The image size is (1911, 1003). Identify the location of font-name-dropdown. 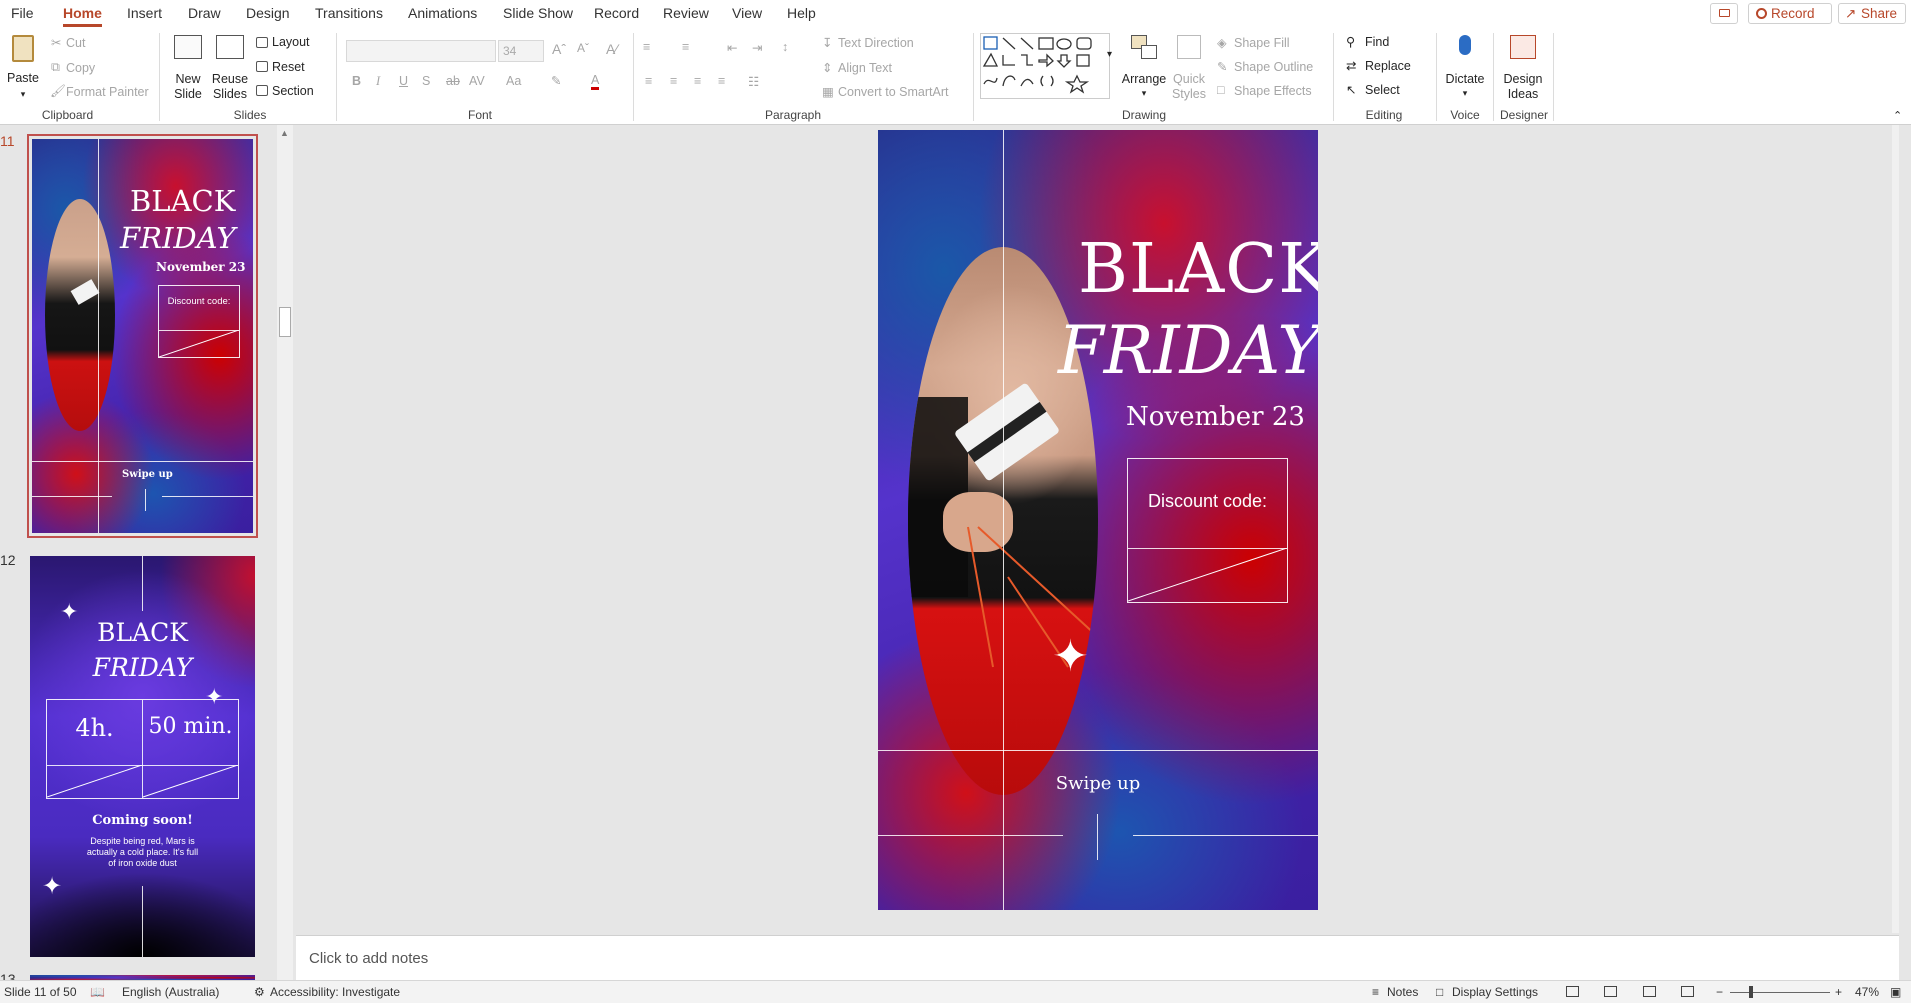
(421, 51).